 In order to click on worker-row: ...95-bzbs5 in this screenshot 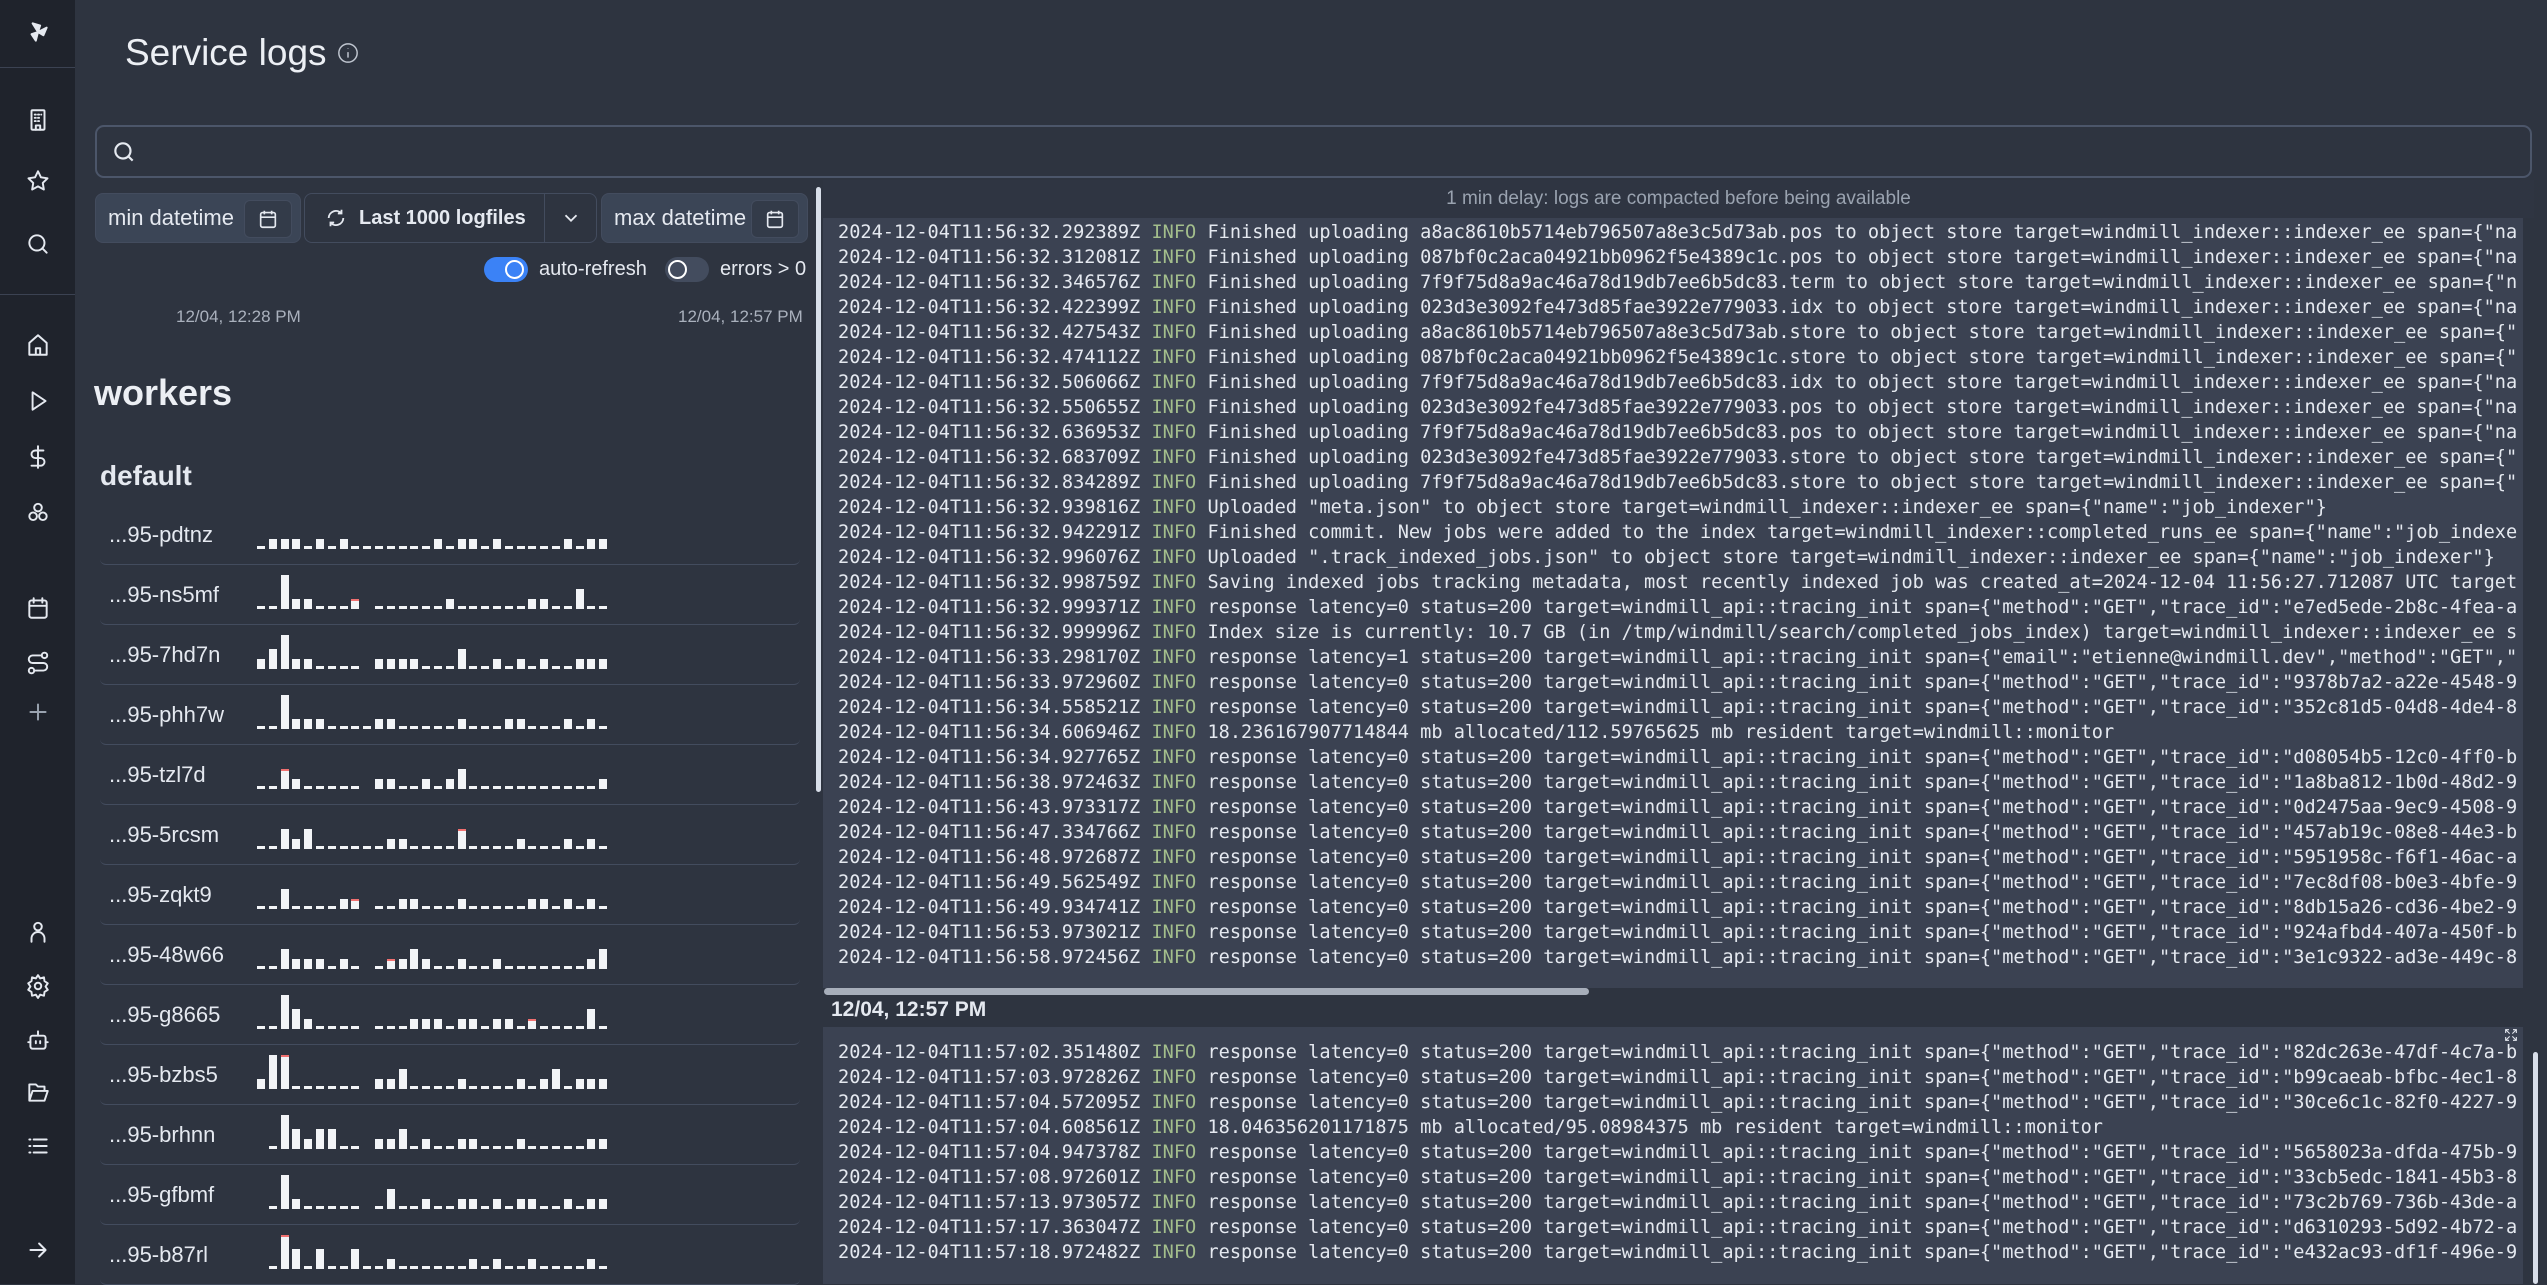, I will do `click(450, 1075)`.